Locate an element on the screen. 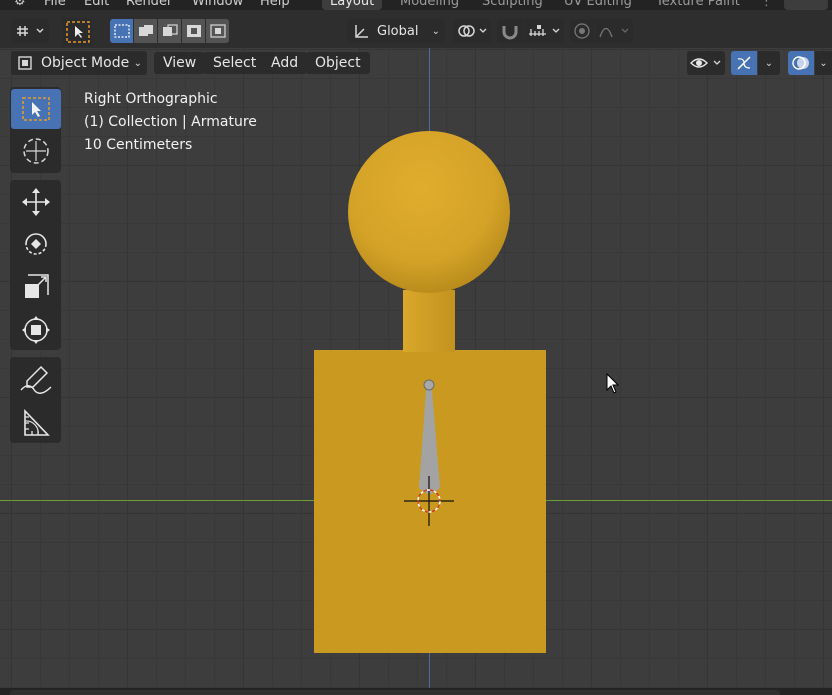 The image size is (832, 695). gizmo-toggle is located at coordinates (744, 63).